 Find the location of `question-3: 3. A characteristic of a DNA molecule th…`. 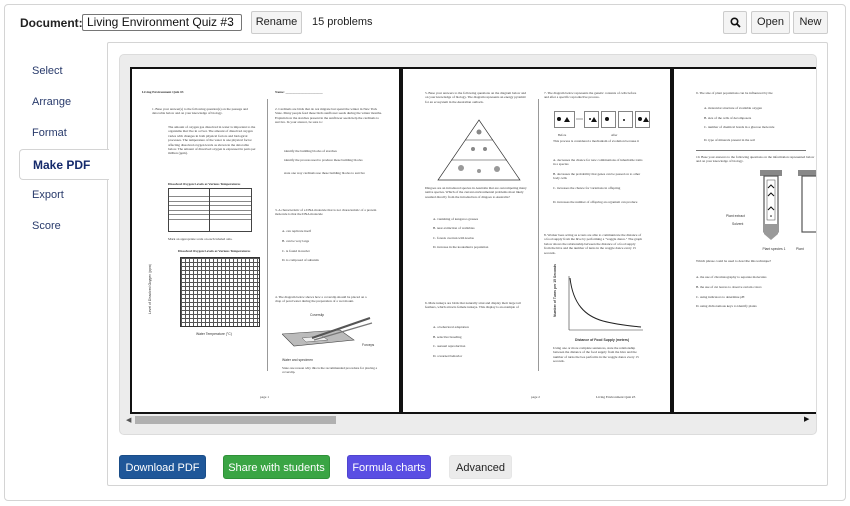

question-3: 3. A characteristic of a DNA molecule th… is located at coordinates (326, 212).